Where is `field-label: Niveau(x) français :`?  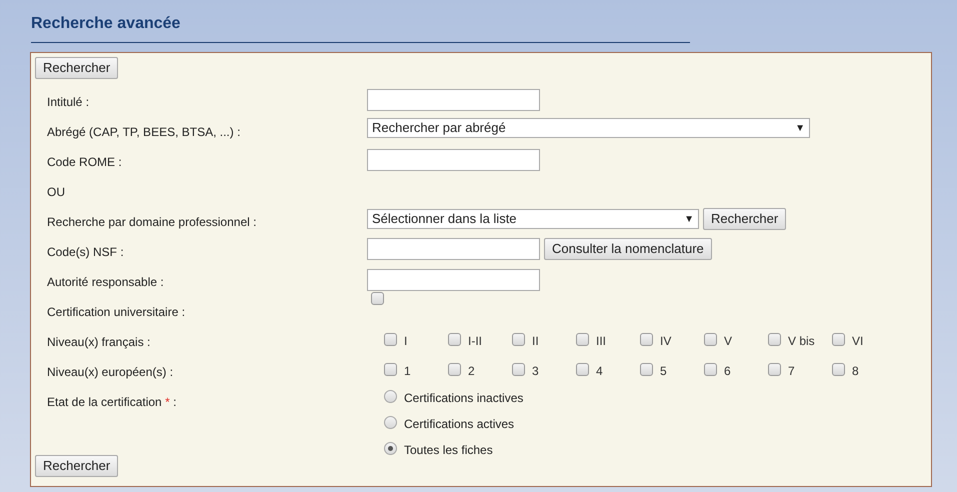 field-label: Niveau(x) français : is located at coordinates (98, 342).